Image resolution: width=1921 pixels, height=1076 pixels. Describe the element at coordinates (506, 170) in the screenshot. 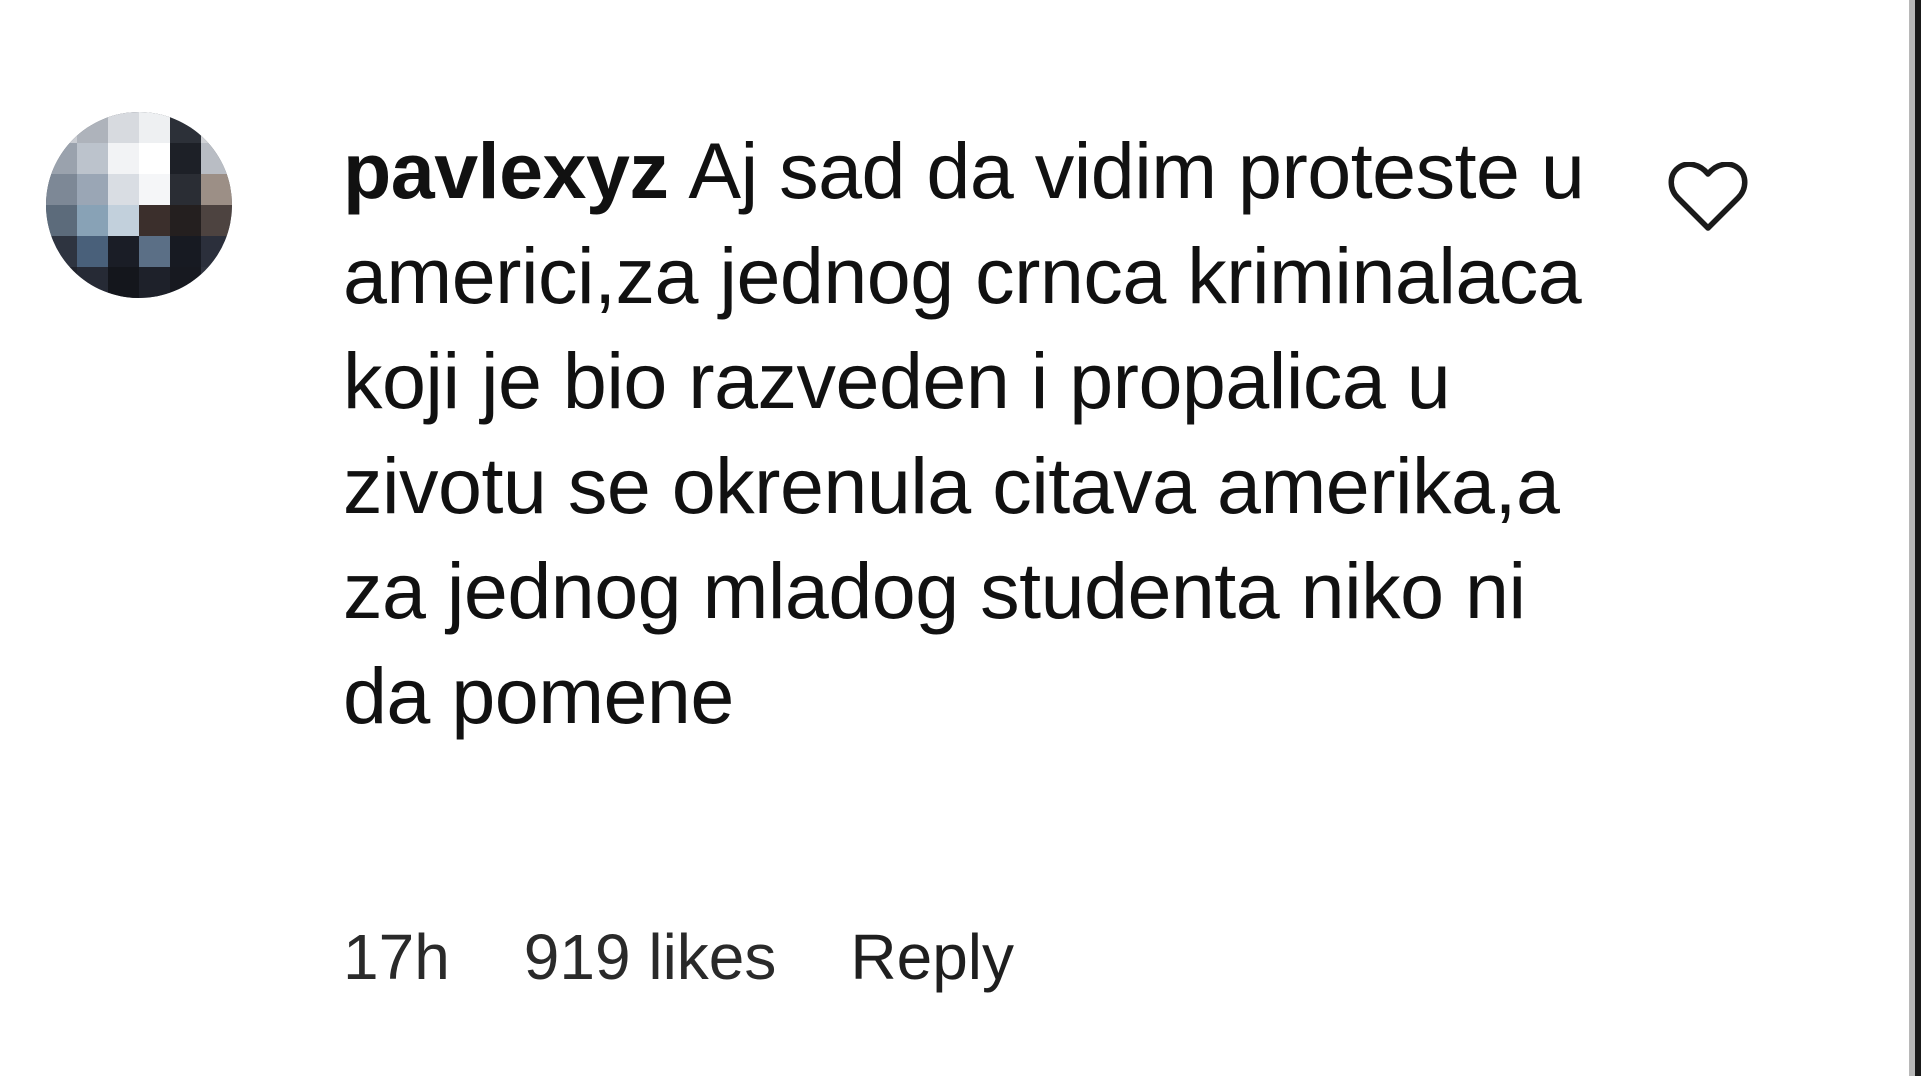

I see `comment-username: pavlexyz` at that location.